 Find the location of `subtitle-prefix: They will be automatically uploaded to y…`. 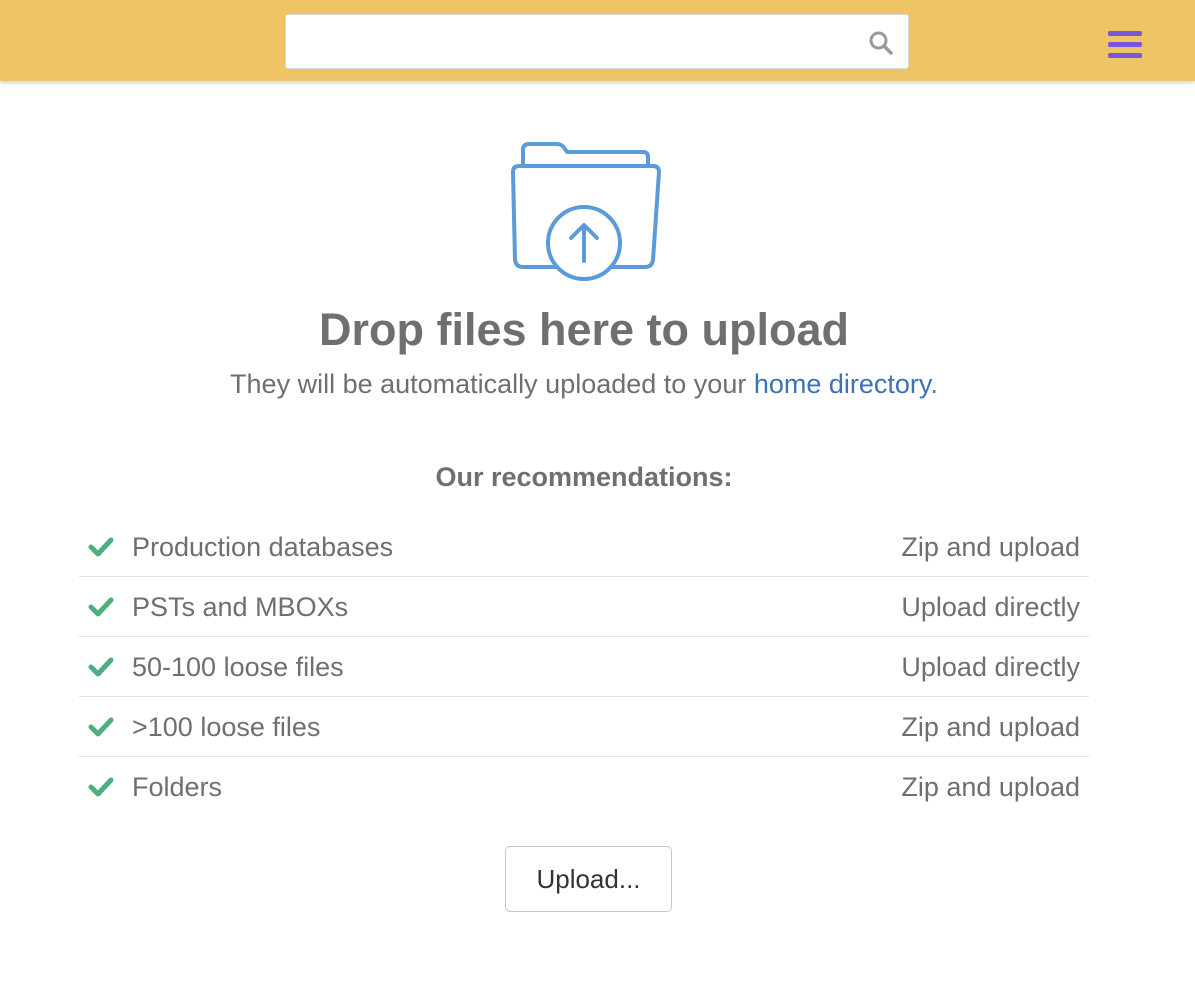

subtitle-prefix: They will be automatically uploaded to y… is located at coordinates (492, 384).